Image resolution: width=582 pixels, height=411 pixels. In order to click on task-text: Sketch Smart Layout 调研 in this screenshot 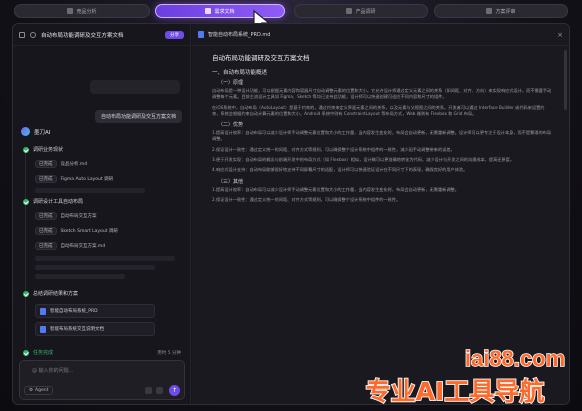, I will do `click(89, 231)`.